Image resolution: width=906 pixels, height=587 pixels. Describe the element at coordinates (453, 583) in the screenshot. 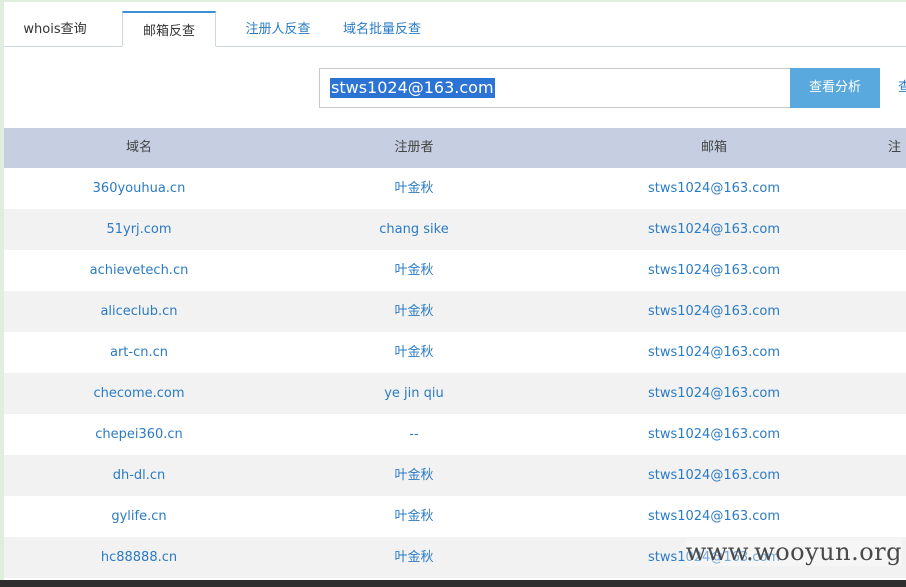

I see `bottom-strip` at that location.